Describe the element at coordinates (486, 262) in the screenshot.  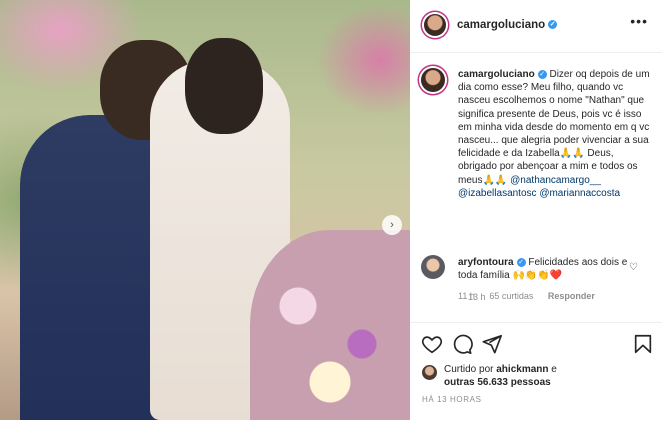
I see `commenter-username: aryfontoura` at that location.